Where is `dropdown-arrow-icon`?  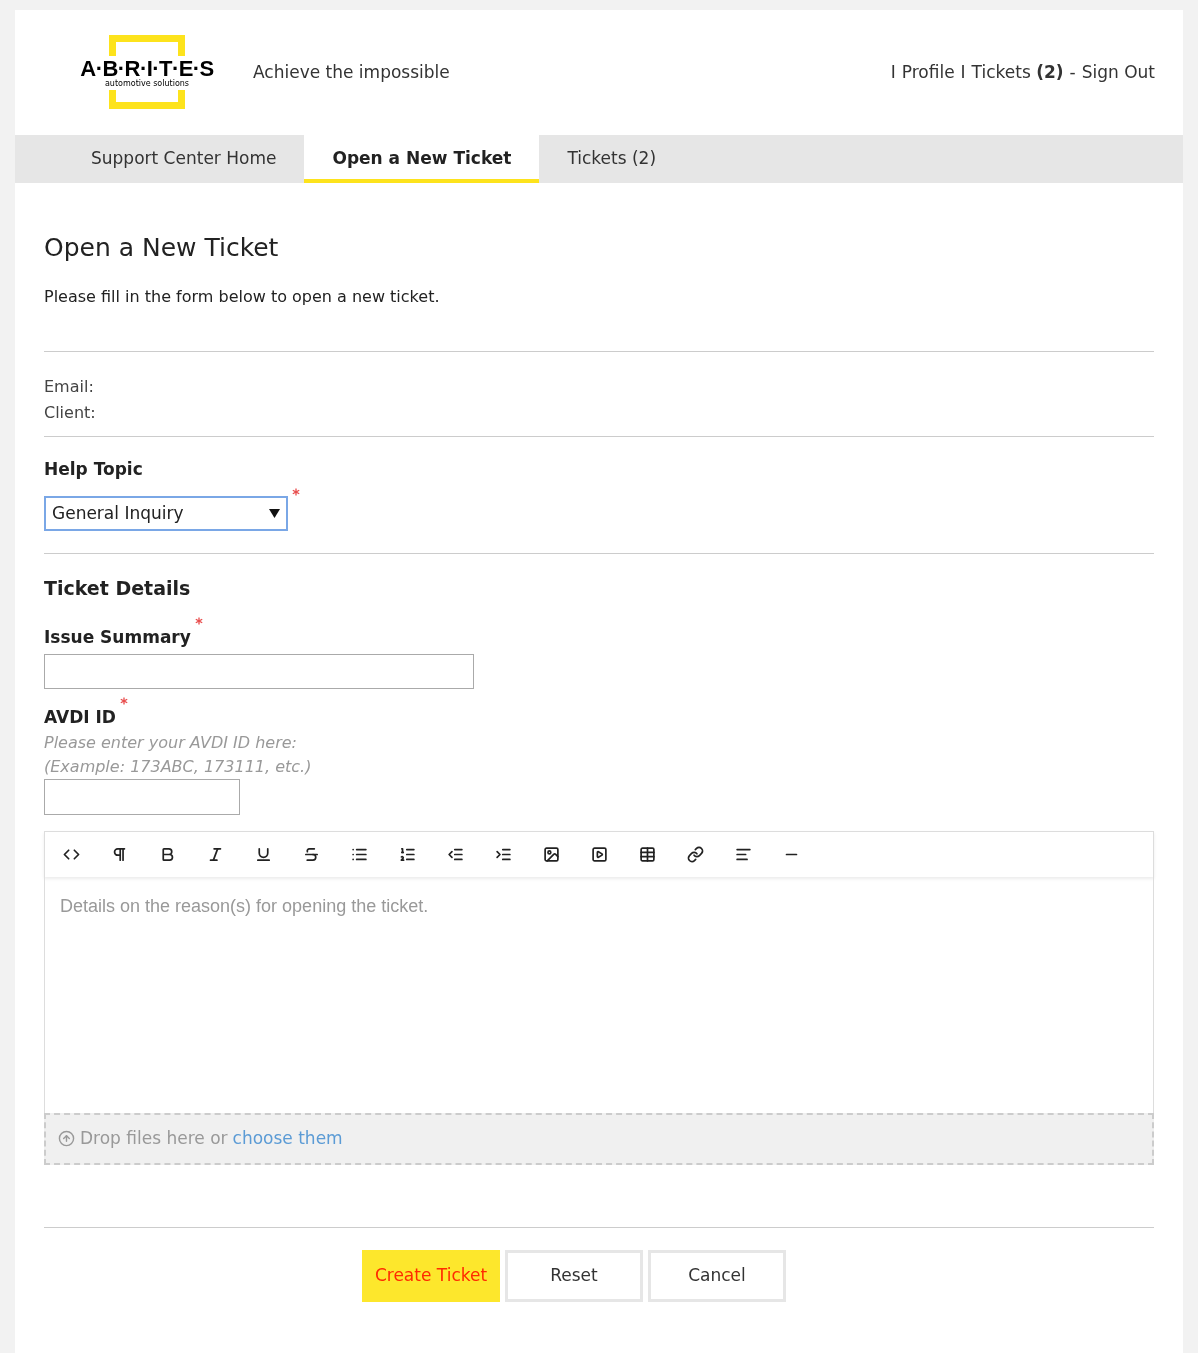
dropdown-arrow-icon is located at coordinates (274, 513).